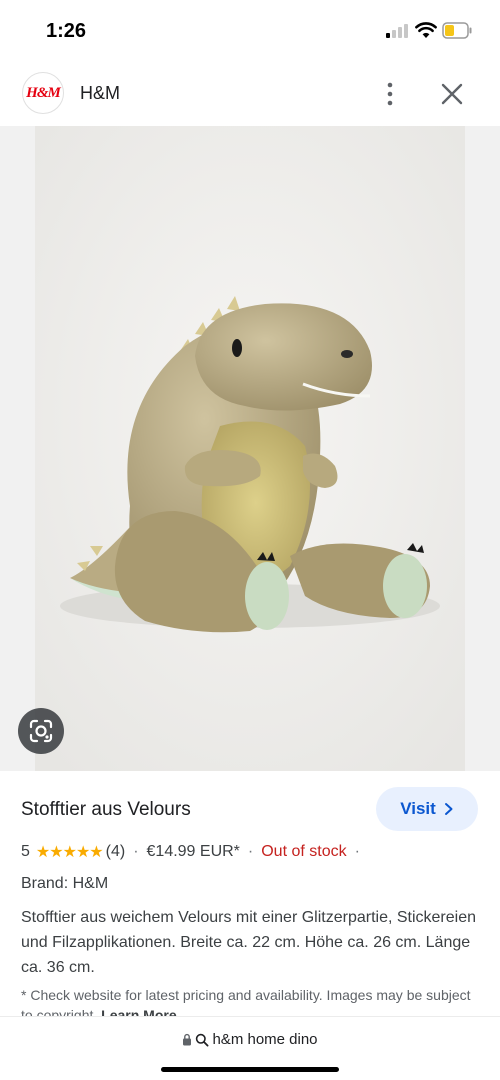 This screenshot has width=500, height=1080. Describe the element at coordinates (390, 94) in the screenshot. I see `more-vert-icon` at that location.